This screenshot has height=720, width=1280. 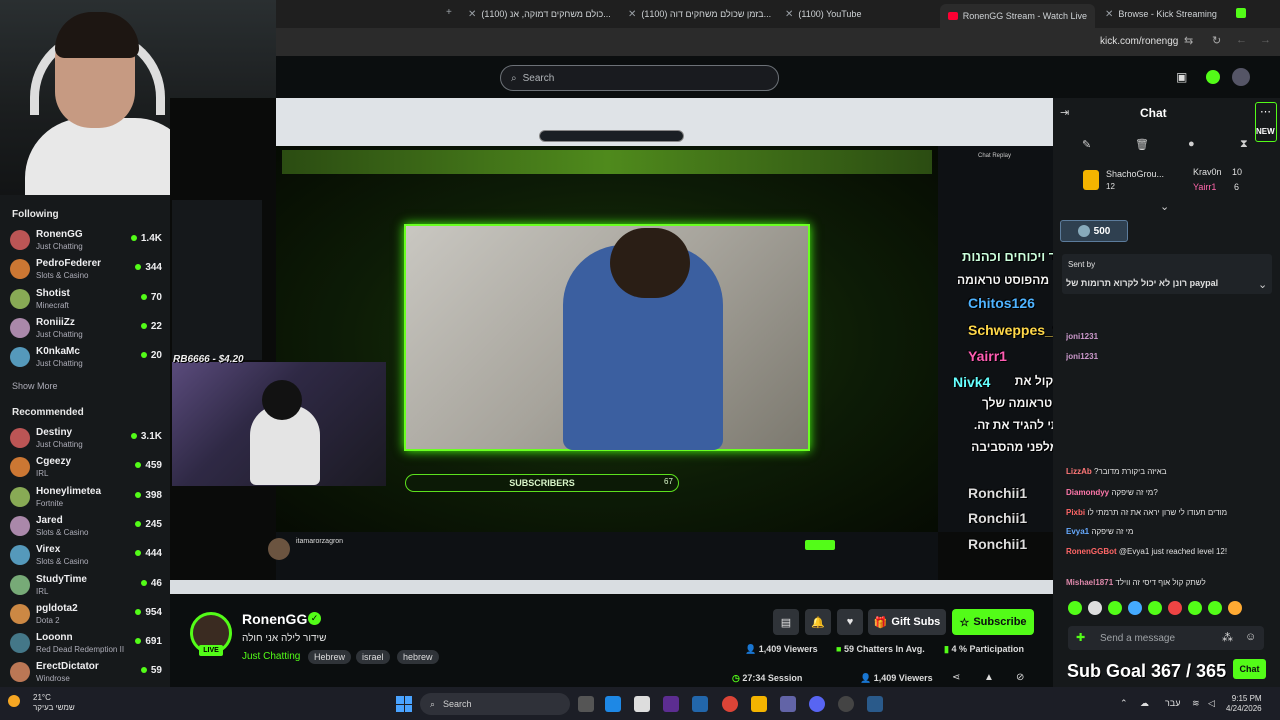 What do you see at coordinates (86, 300) in the screenshot?
I see `following-item: Shotist Minecraft 70` at bounding box center [86, 300].